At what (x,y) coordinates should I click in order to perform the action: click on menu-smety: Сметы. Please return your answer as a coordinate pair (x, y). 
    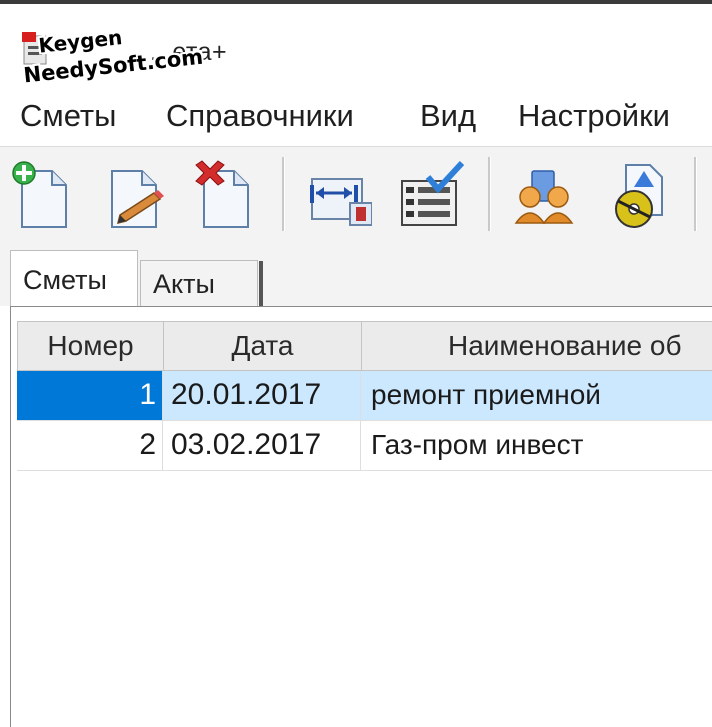
    Looking at the image, I should click on (68, 116).